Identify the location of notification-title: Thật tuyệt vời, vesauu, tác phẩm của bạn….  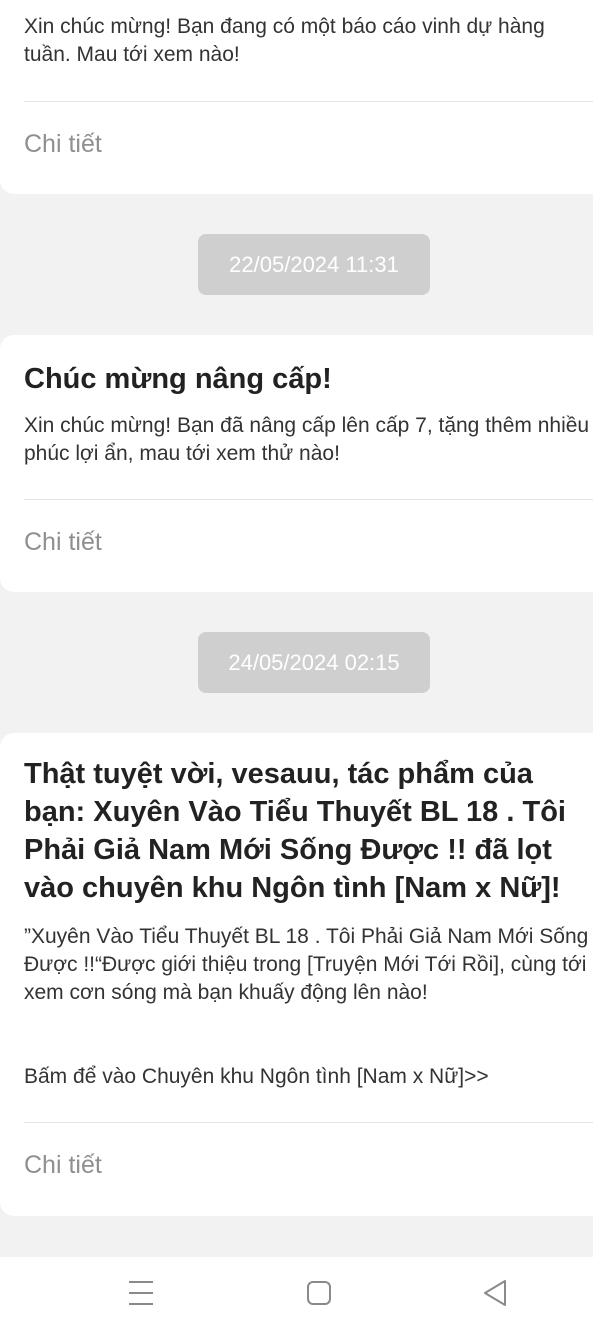
(295, 831).